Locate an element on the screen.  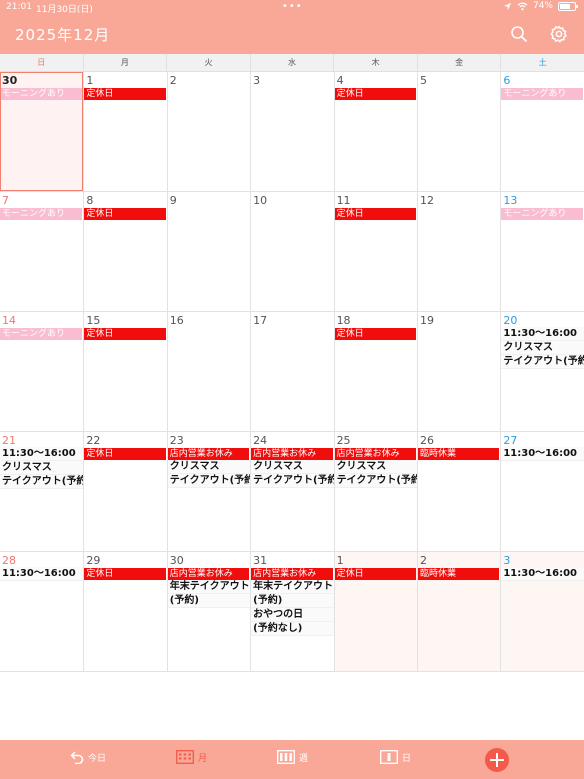
day-number: 30 is located at coordinates (10, 80).